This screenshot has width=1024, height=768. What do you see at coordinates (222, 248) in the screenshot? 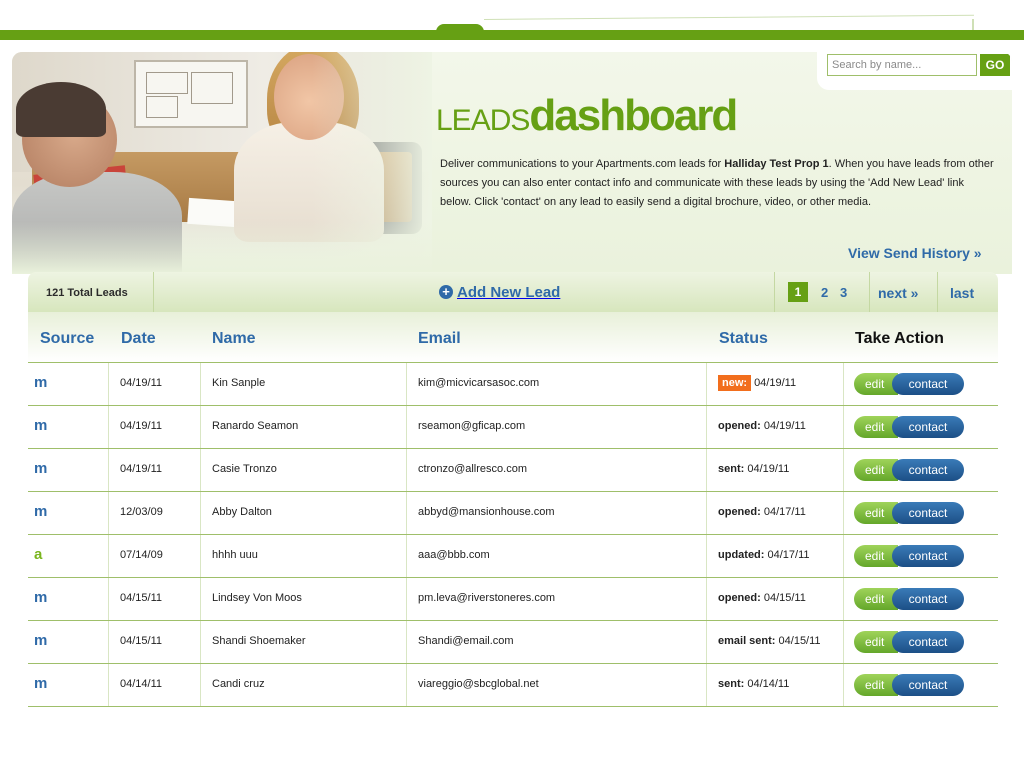
I see `photo-fade-bottom` at bounding box center [222, 248].